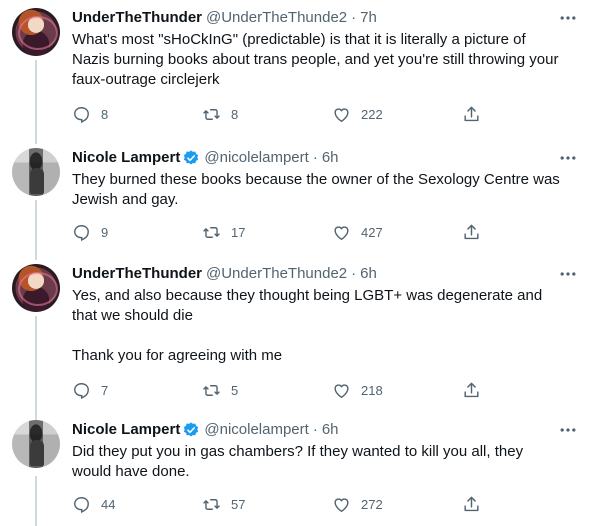 The image size is (590, 526). I want to click on retweet-count: 17, so click(238, 232).